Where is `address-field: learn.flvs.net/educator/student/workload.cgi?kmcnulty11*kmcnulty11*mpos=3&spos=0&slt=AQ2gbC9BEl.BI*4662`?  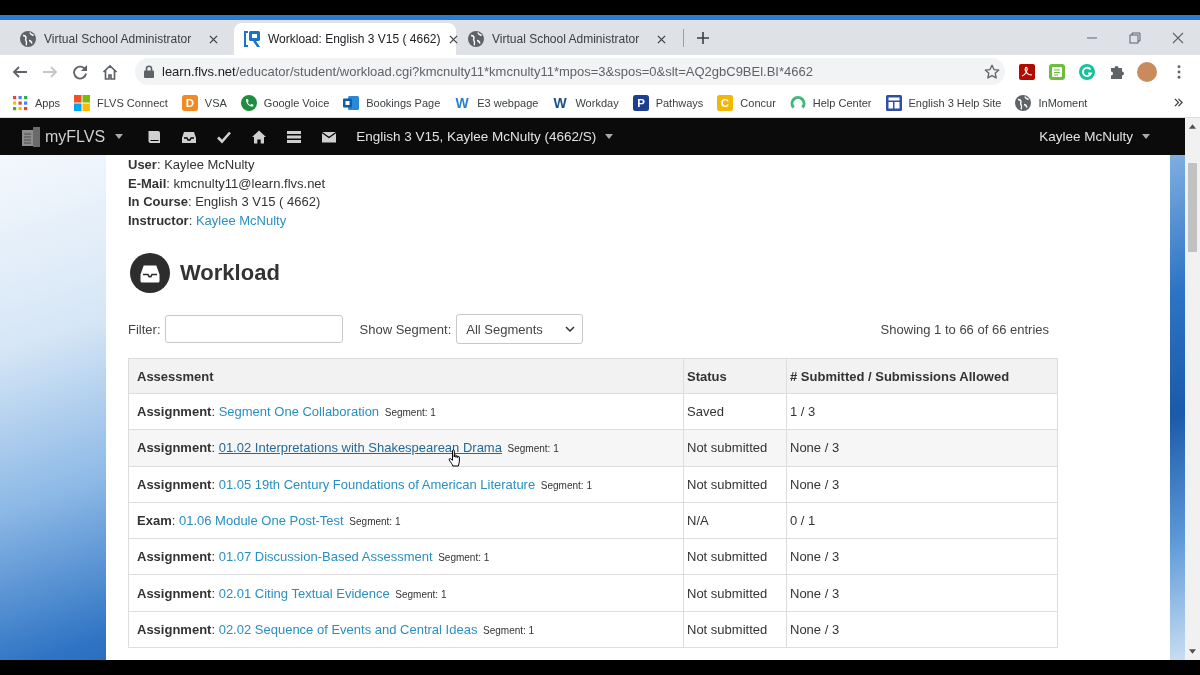
address-field: learn.flvs.net/educator/student/workload.cgi?kmcnulty11*kmcnulty11*mpos=3&spos=0&slt=AQ2gbC9BEl.BI*4662 is located at coordinates (570, 71).